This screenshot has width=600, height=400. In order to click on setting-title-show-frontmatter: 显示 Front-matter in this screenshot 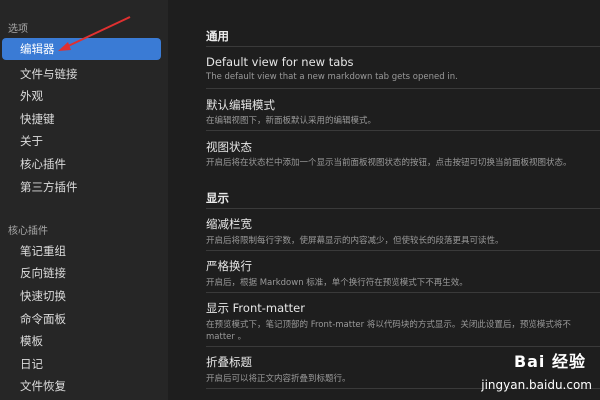, I will do `click(255, 308)`.